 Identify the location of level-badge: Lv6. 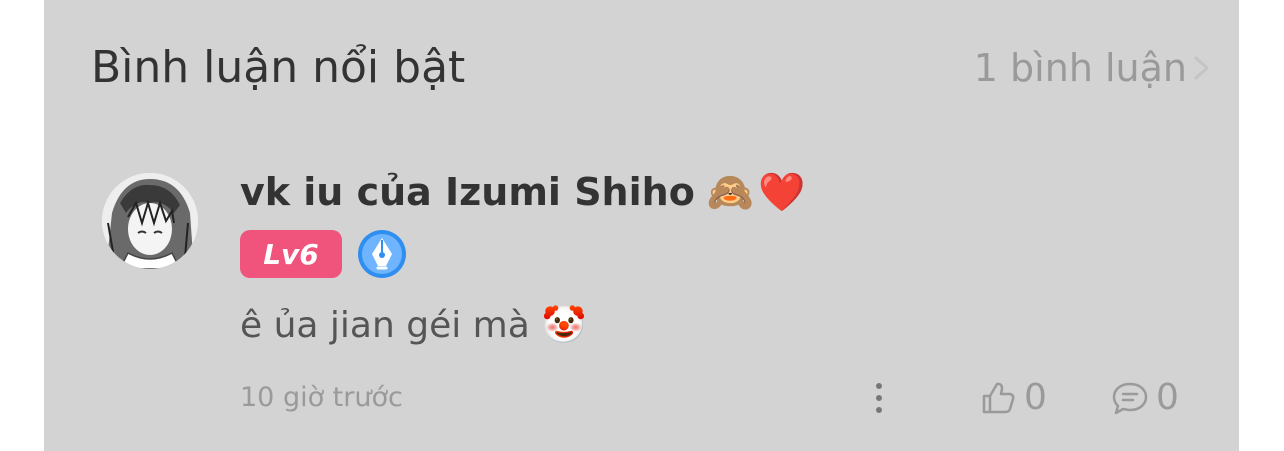
(291, 254).